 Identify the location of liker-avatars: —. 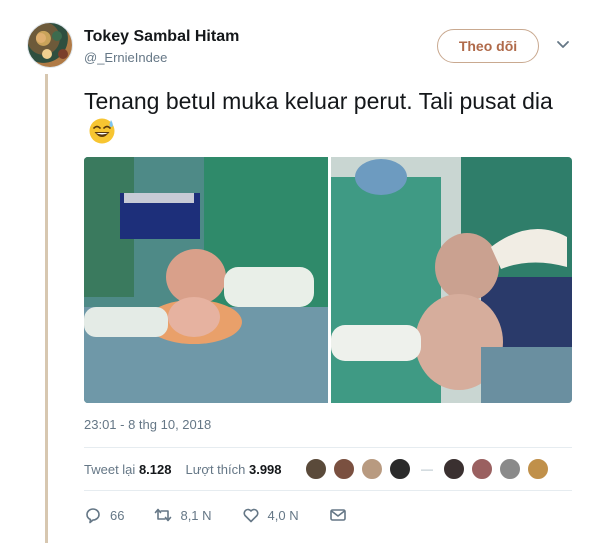
(427, 469).